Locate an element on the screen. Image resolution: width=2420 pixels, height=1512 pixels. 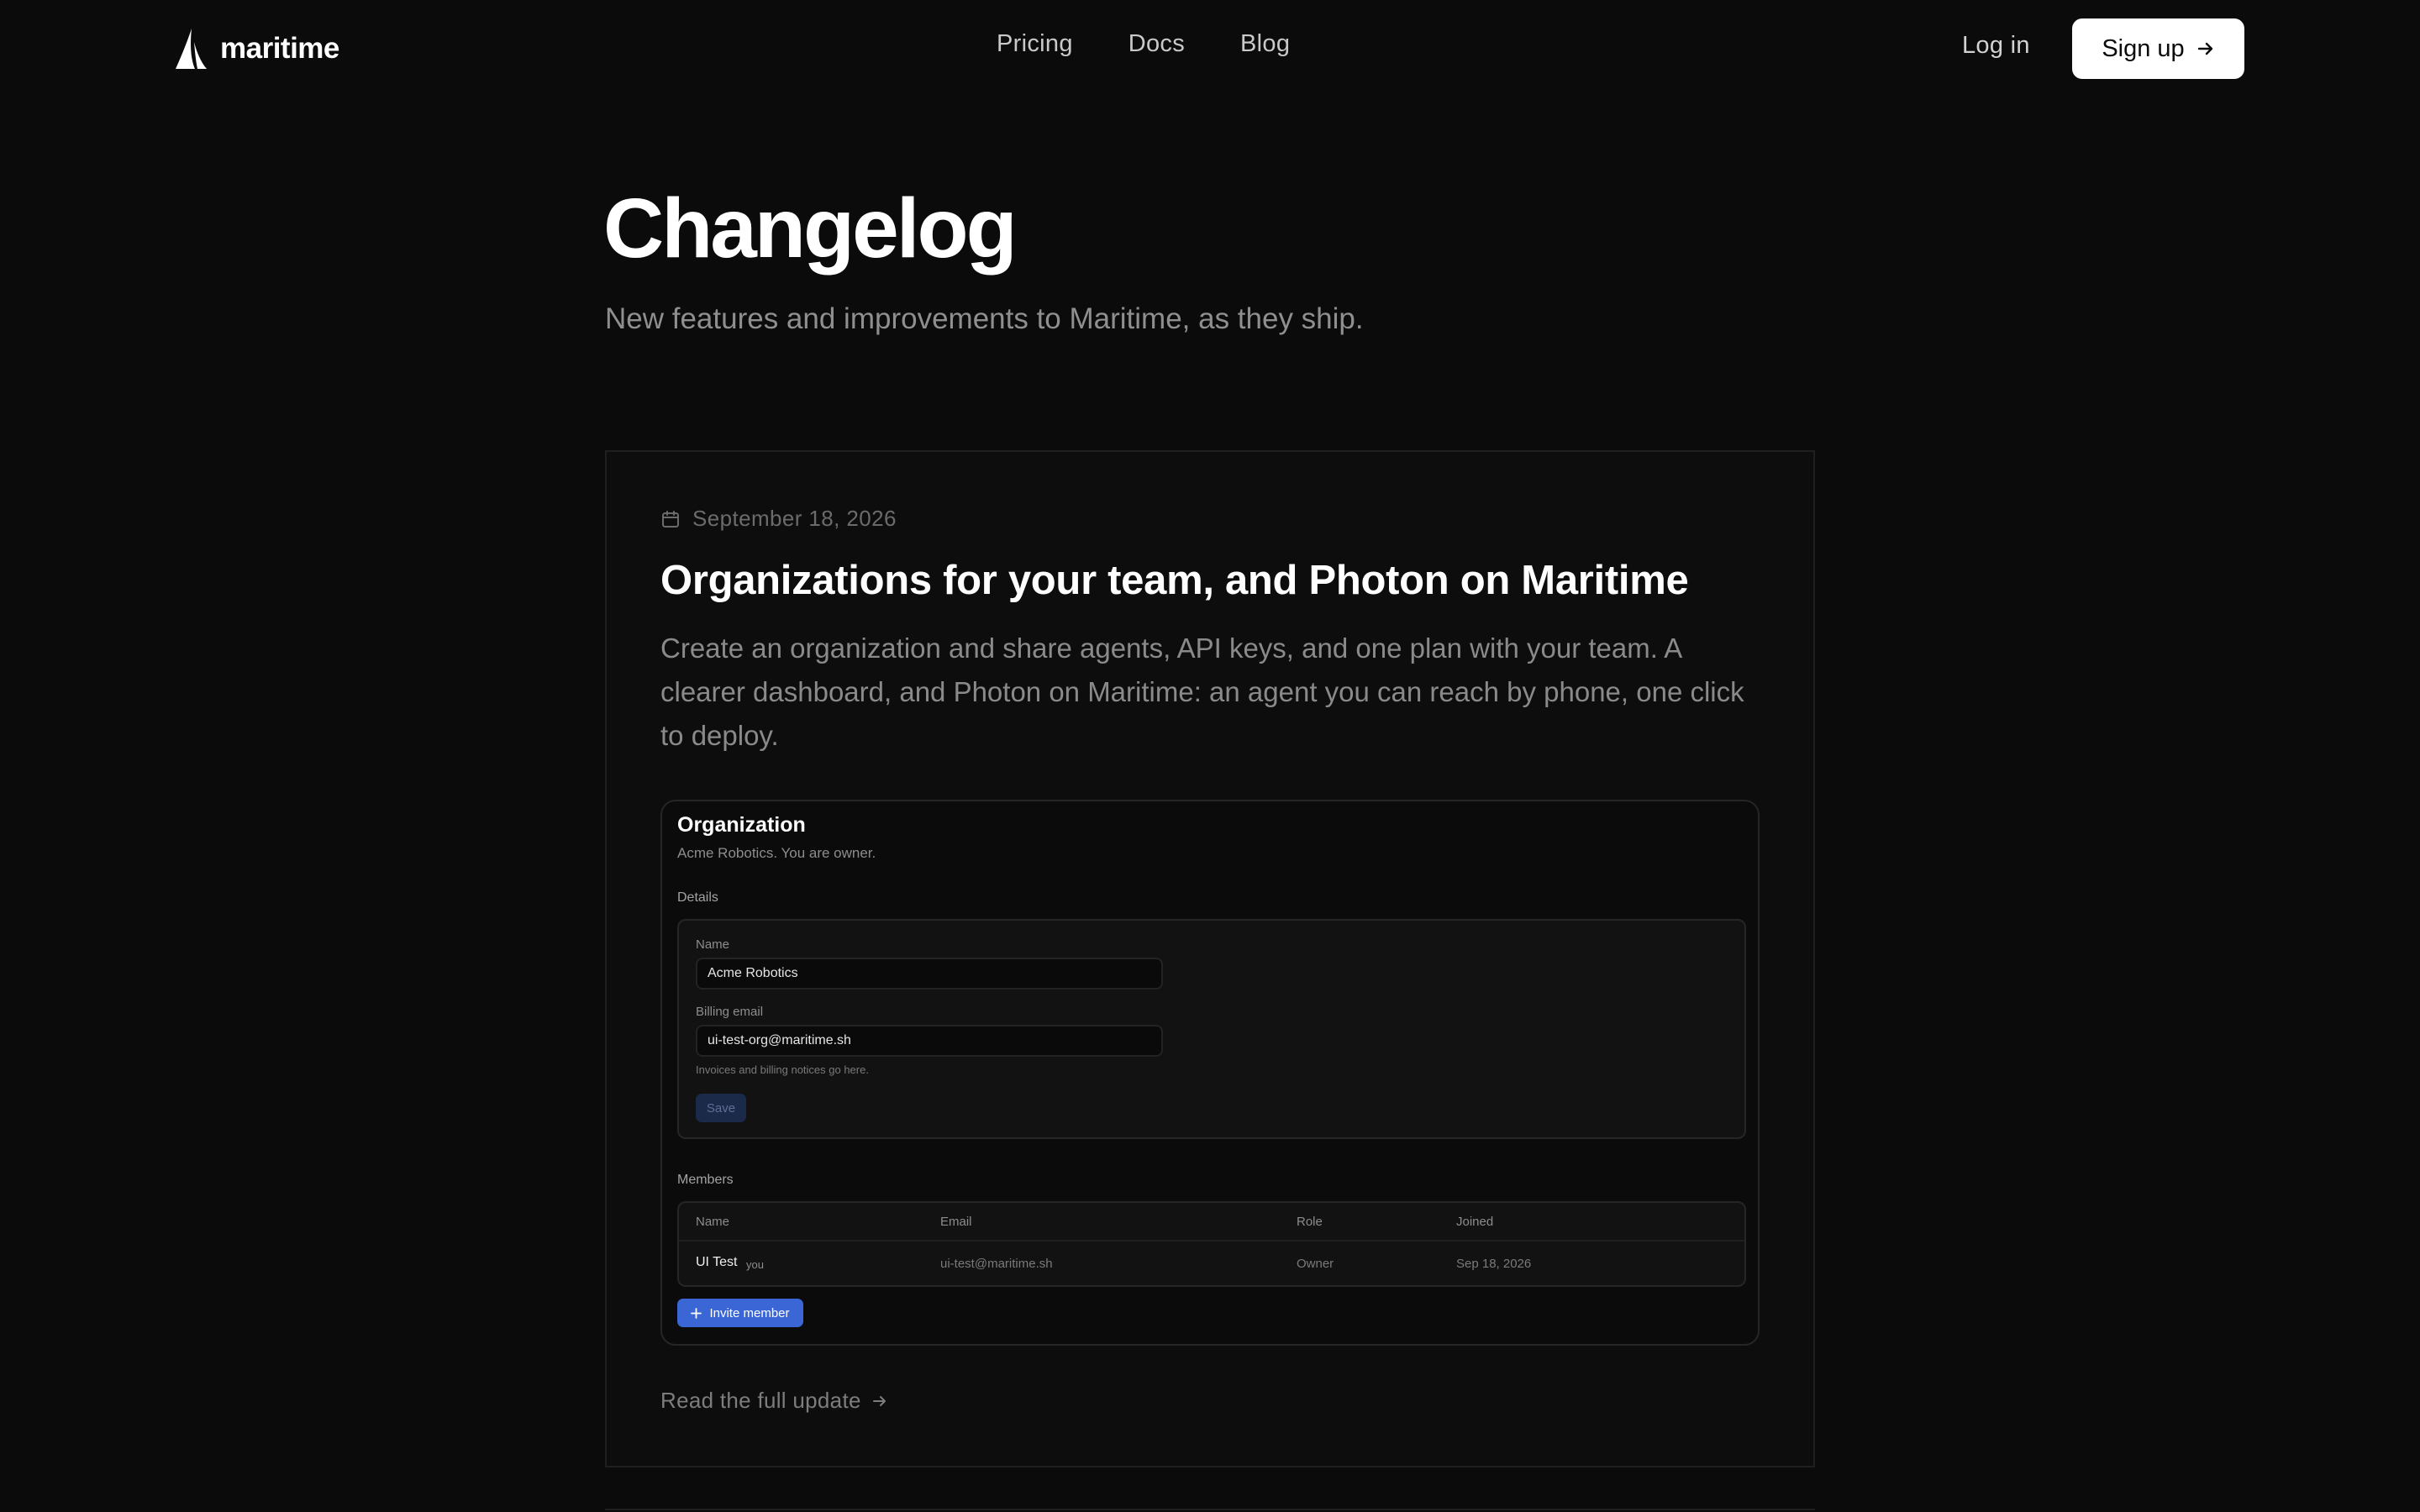
col-header-email: Email is located at coordinates (956, 1222).